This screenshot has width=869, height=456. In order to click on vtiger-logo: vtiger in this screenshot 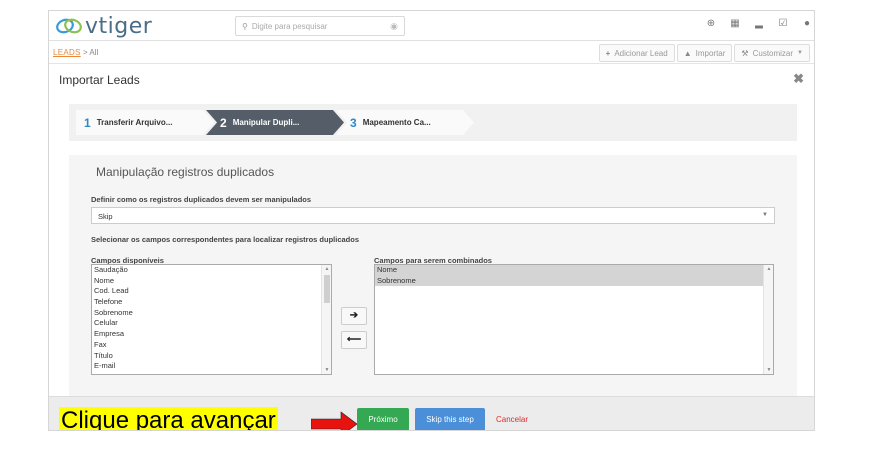, I will do `click(103, 26)`.